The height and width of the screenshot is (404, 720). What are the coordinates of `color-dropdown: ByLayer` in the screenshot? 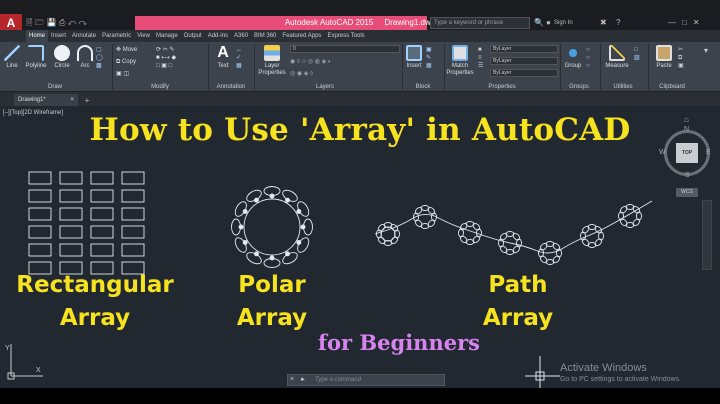 It's located at (524, 49).